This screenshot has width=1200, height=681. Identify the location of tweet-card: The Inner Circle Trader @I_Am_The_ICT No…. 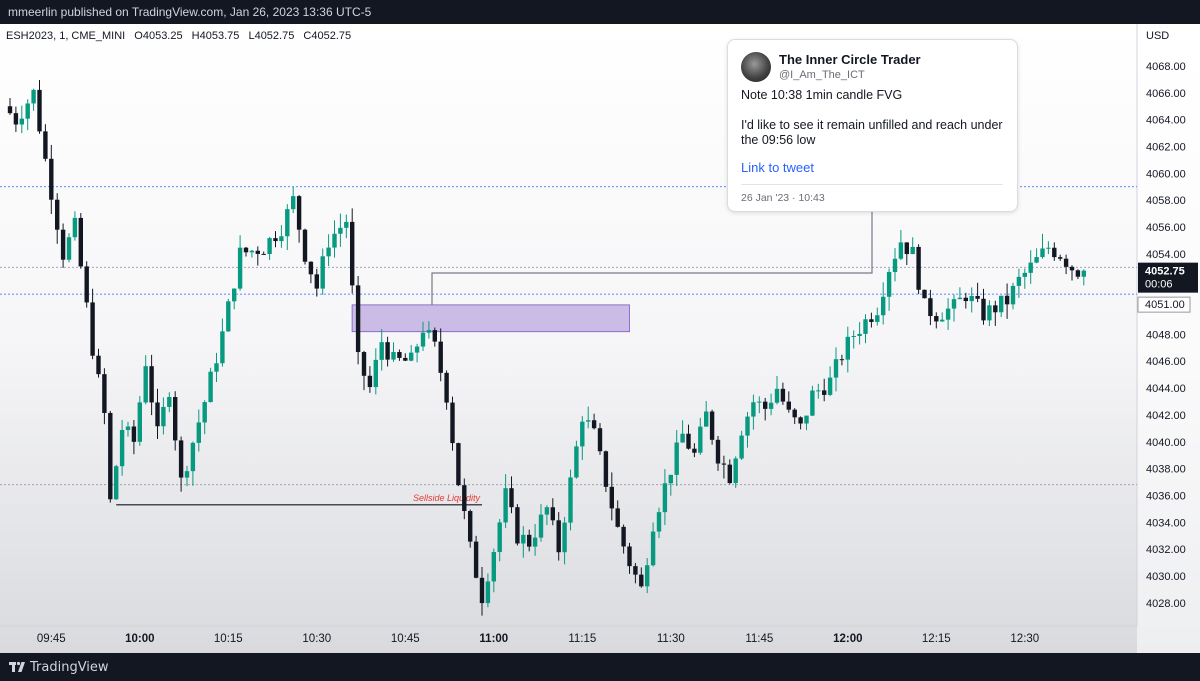
(872, 125).